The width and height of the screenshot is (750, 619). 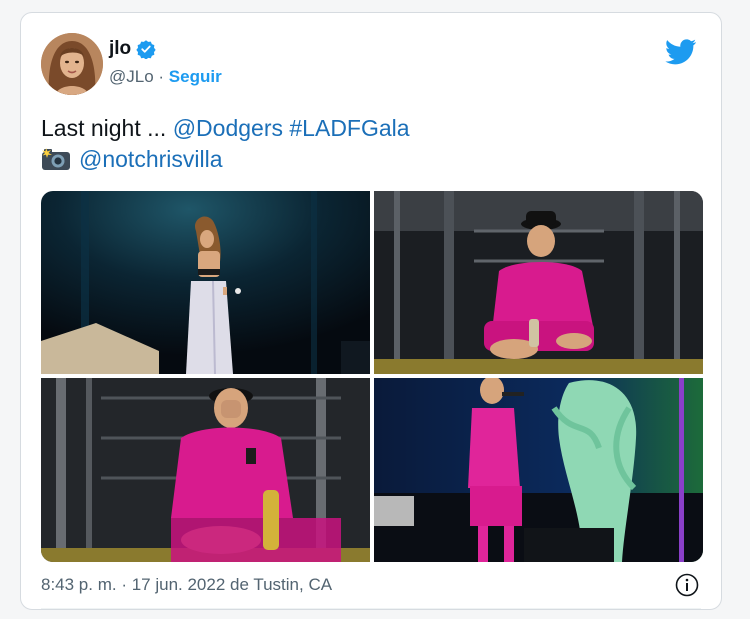 What do you see at coordinates (133, 584) in the screenshot?
I see `tweet-timestamp: 8:43 p. m. · 17 jun. 2022` at bounding box center [133, 584].